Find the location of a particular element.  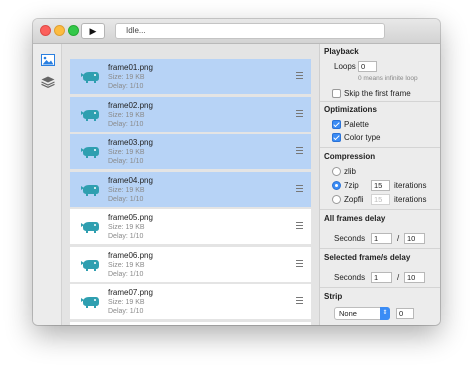

minimize-window-button is located at coordinates (59, 30).